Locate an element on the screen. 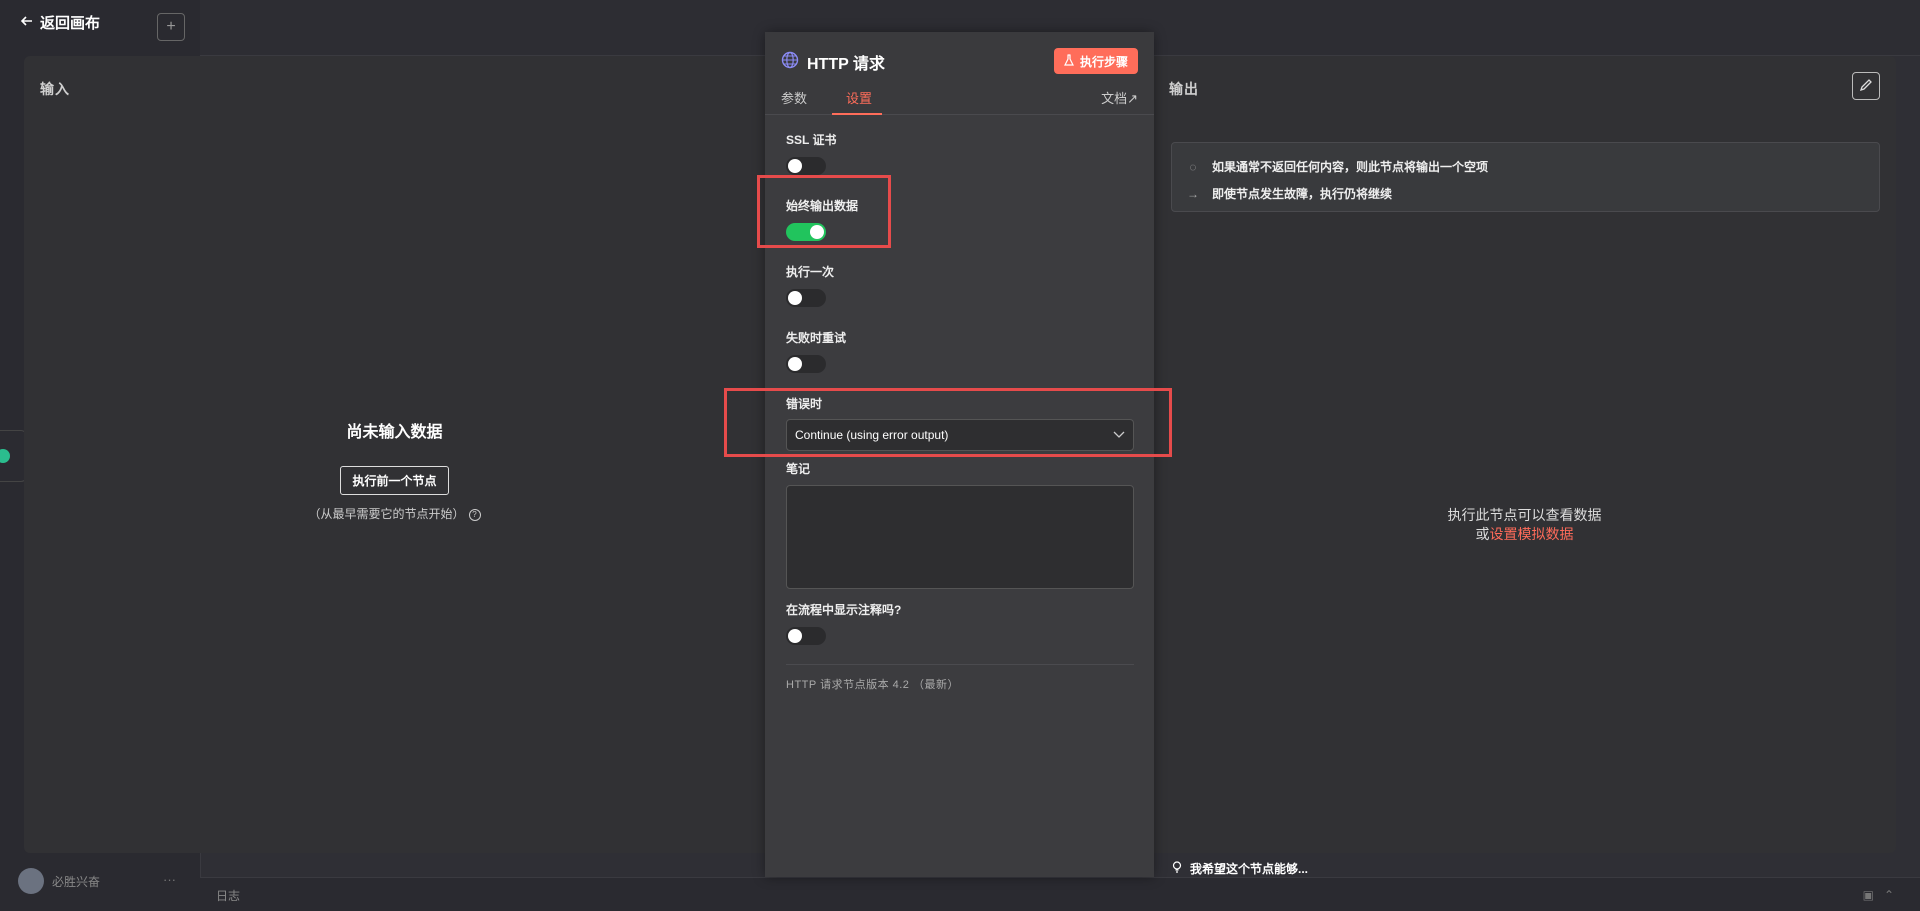  notes-setting: 笔记 is located at coordinates (960, 524).